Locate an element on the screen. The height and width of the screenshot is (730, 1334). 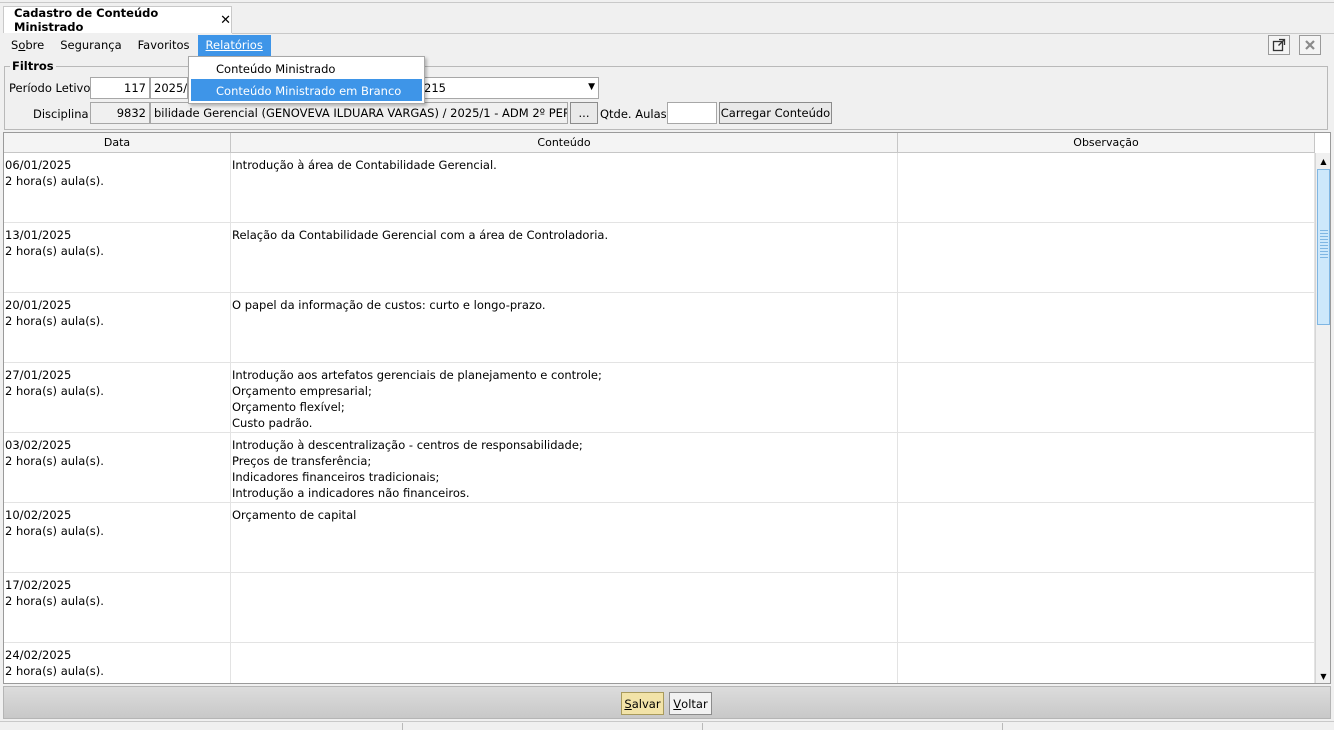
menu-seguranca: Segurança is located at coordinates (90, 45).